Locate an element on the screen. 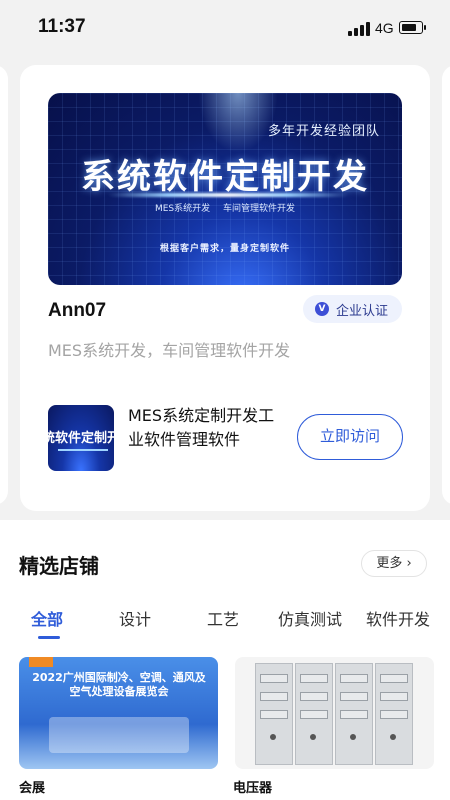  more-button: 更多 › is located at coordinates (394, 563).